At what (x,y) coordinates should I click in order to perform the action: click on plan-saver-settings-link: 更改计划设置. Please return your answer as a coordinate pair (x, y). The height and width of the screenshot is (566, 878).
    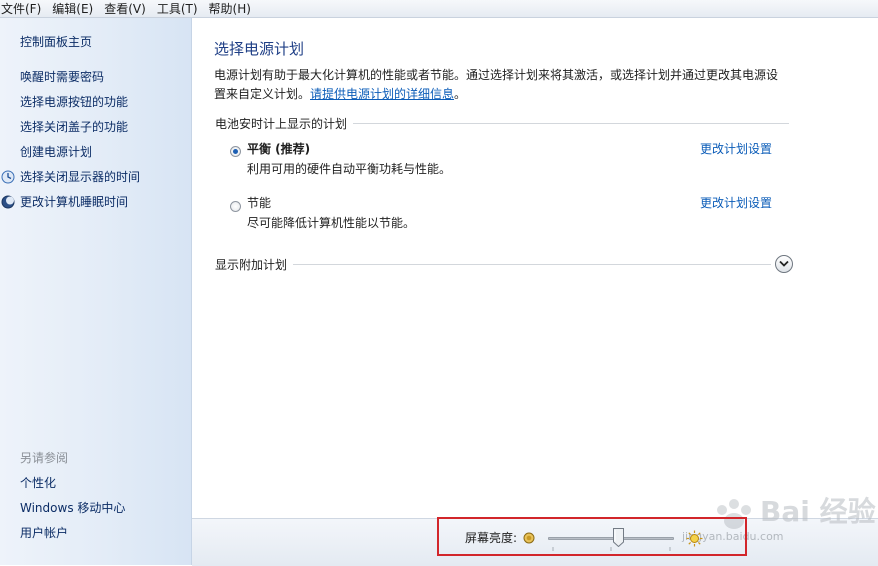
    Looking at the image, I should click on (736, 203).